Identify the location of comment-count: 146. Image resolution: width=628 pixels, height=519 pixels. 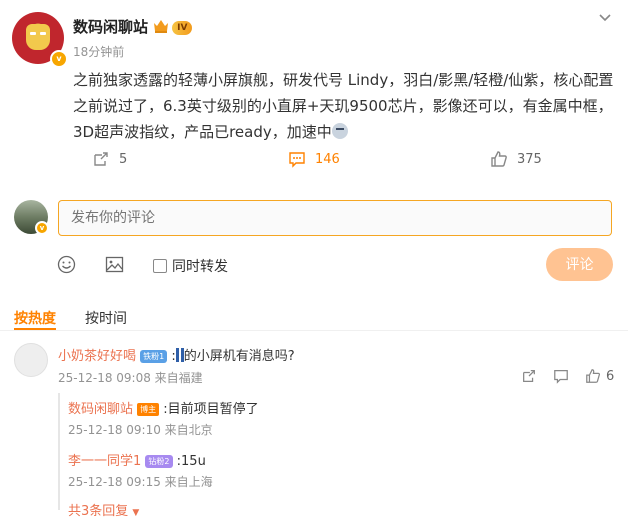
(327, 159).